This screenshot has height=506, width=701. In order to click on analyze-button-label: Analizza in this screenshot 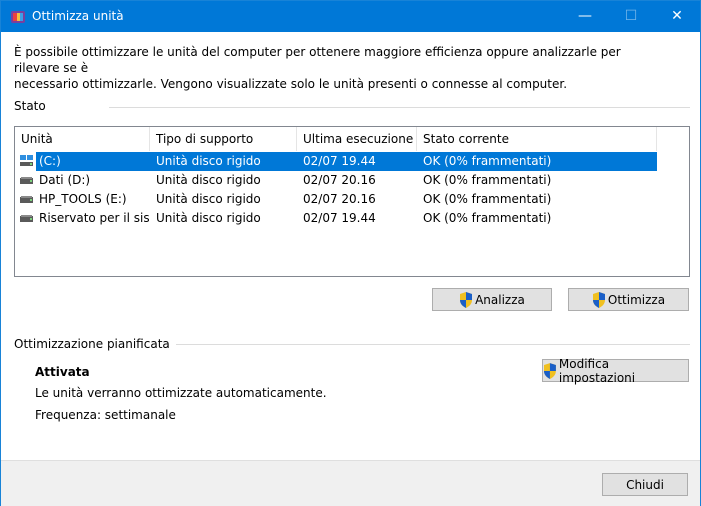, I will do `click(500, 299)`.